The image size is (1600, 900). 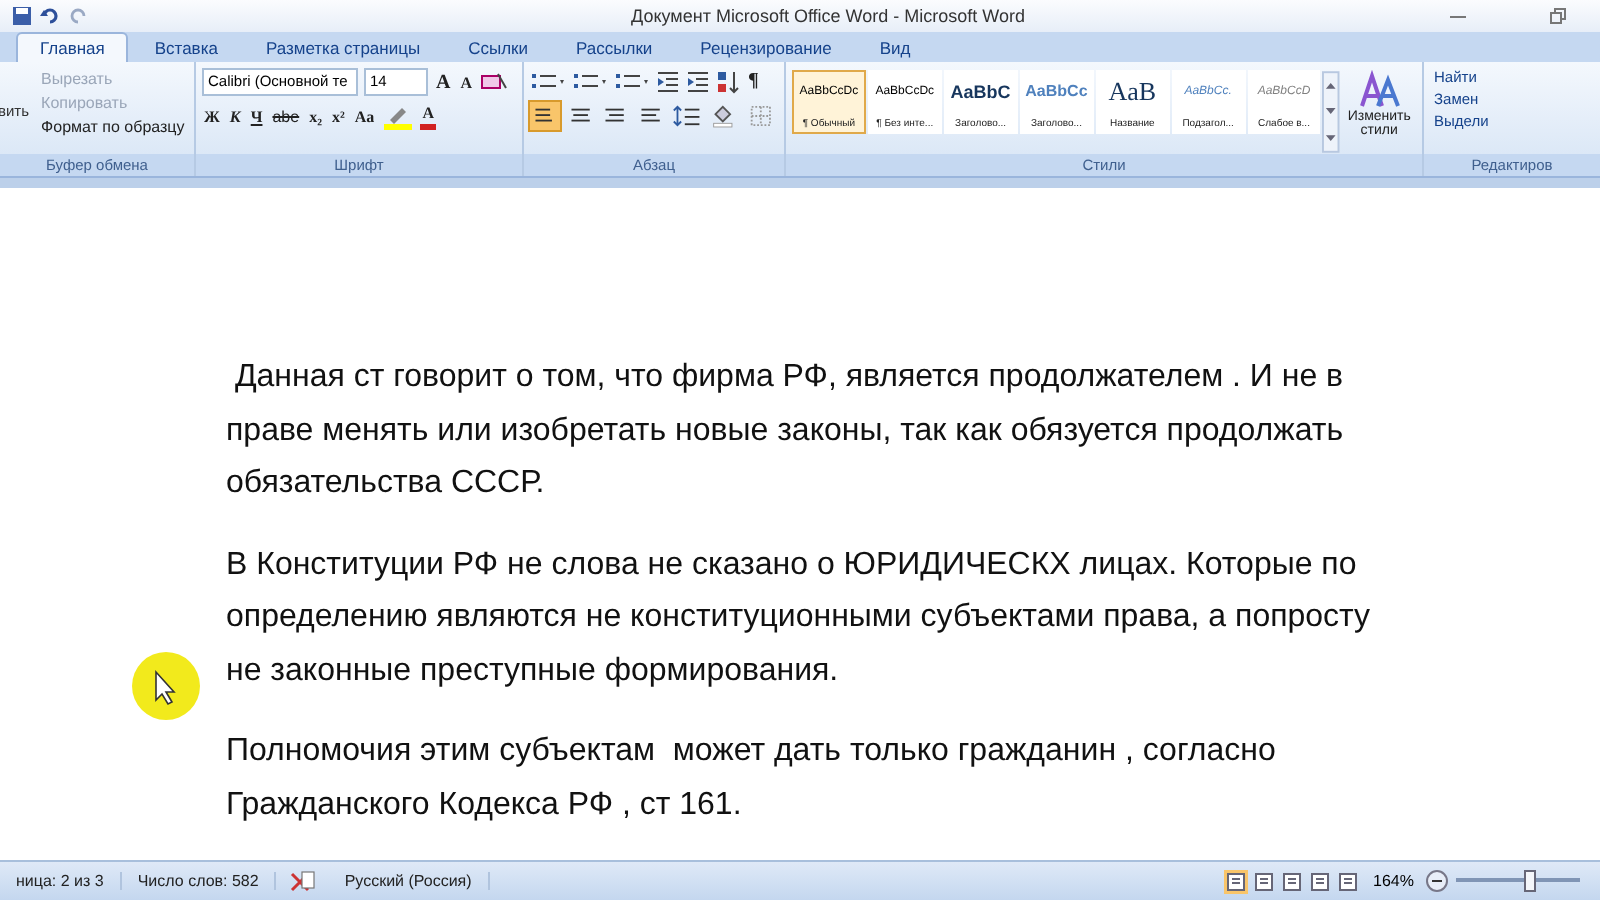 What do you see at coordinates (466, 82) in the screenshot?
I see `shrink-font-button: A` at bounding box center [466, 82].